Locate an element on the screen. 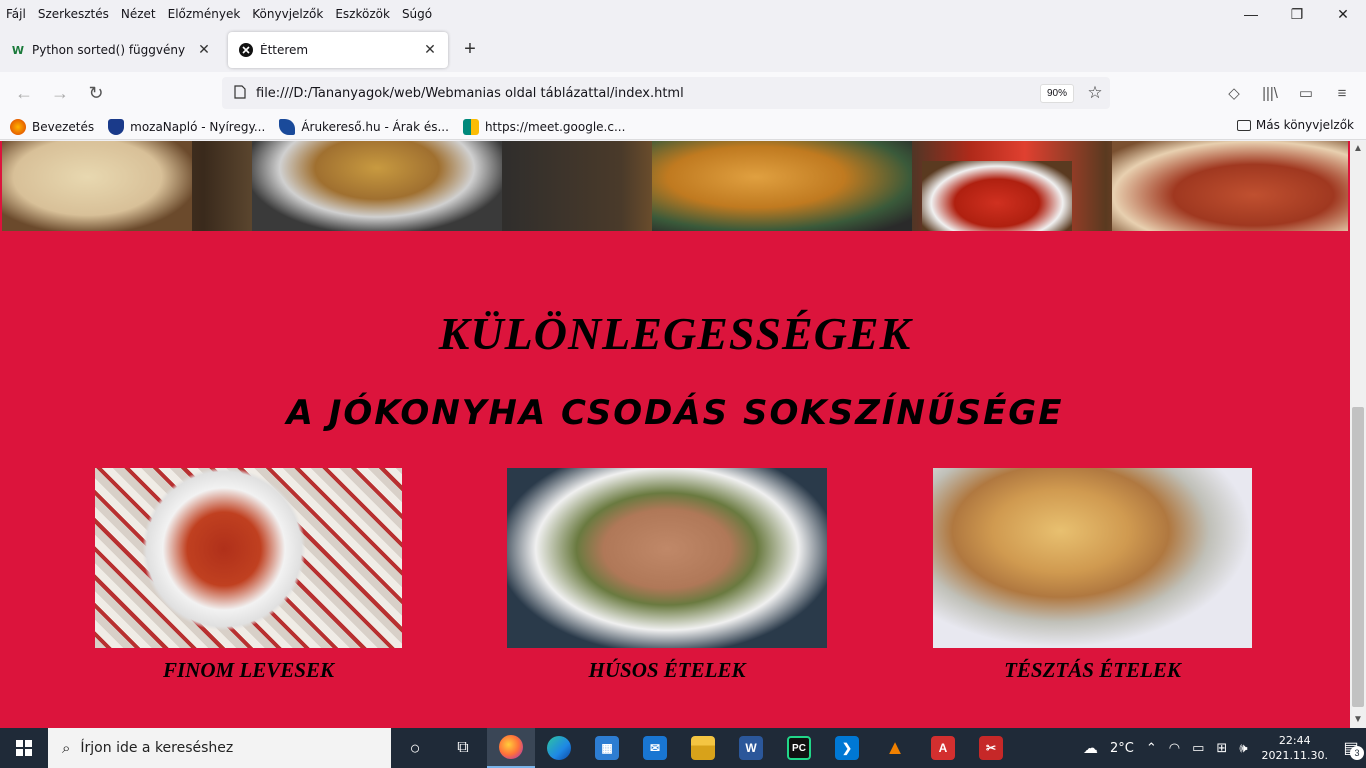 This screenshot has width=1366, height=768. back-button: ← is located at coordinates (24, 93).